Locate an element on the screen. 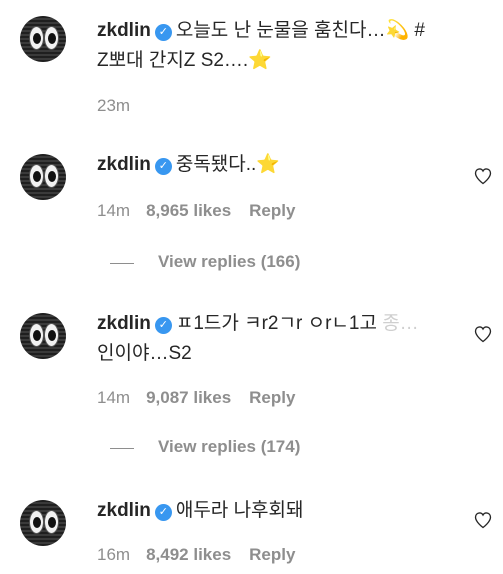 The image size is (503, 574). like-count: 9,087 likes is located at coordinates (188, 397).